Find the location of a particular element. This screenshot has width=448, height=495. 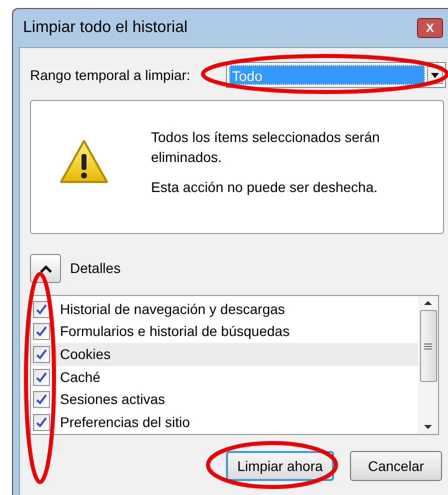

scrollbar-thumb is located at coordinates (428, 346).